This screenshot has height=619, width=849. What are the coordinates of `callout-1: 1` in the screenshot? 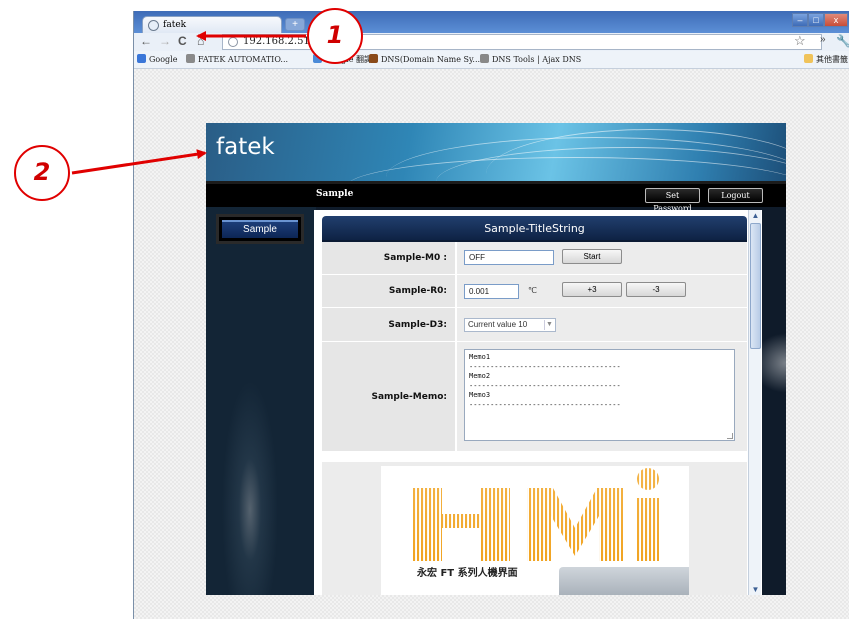 It's located at (335, 36).